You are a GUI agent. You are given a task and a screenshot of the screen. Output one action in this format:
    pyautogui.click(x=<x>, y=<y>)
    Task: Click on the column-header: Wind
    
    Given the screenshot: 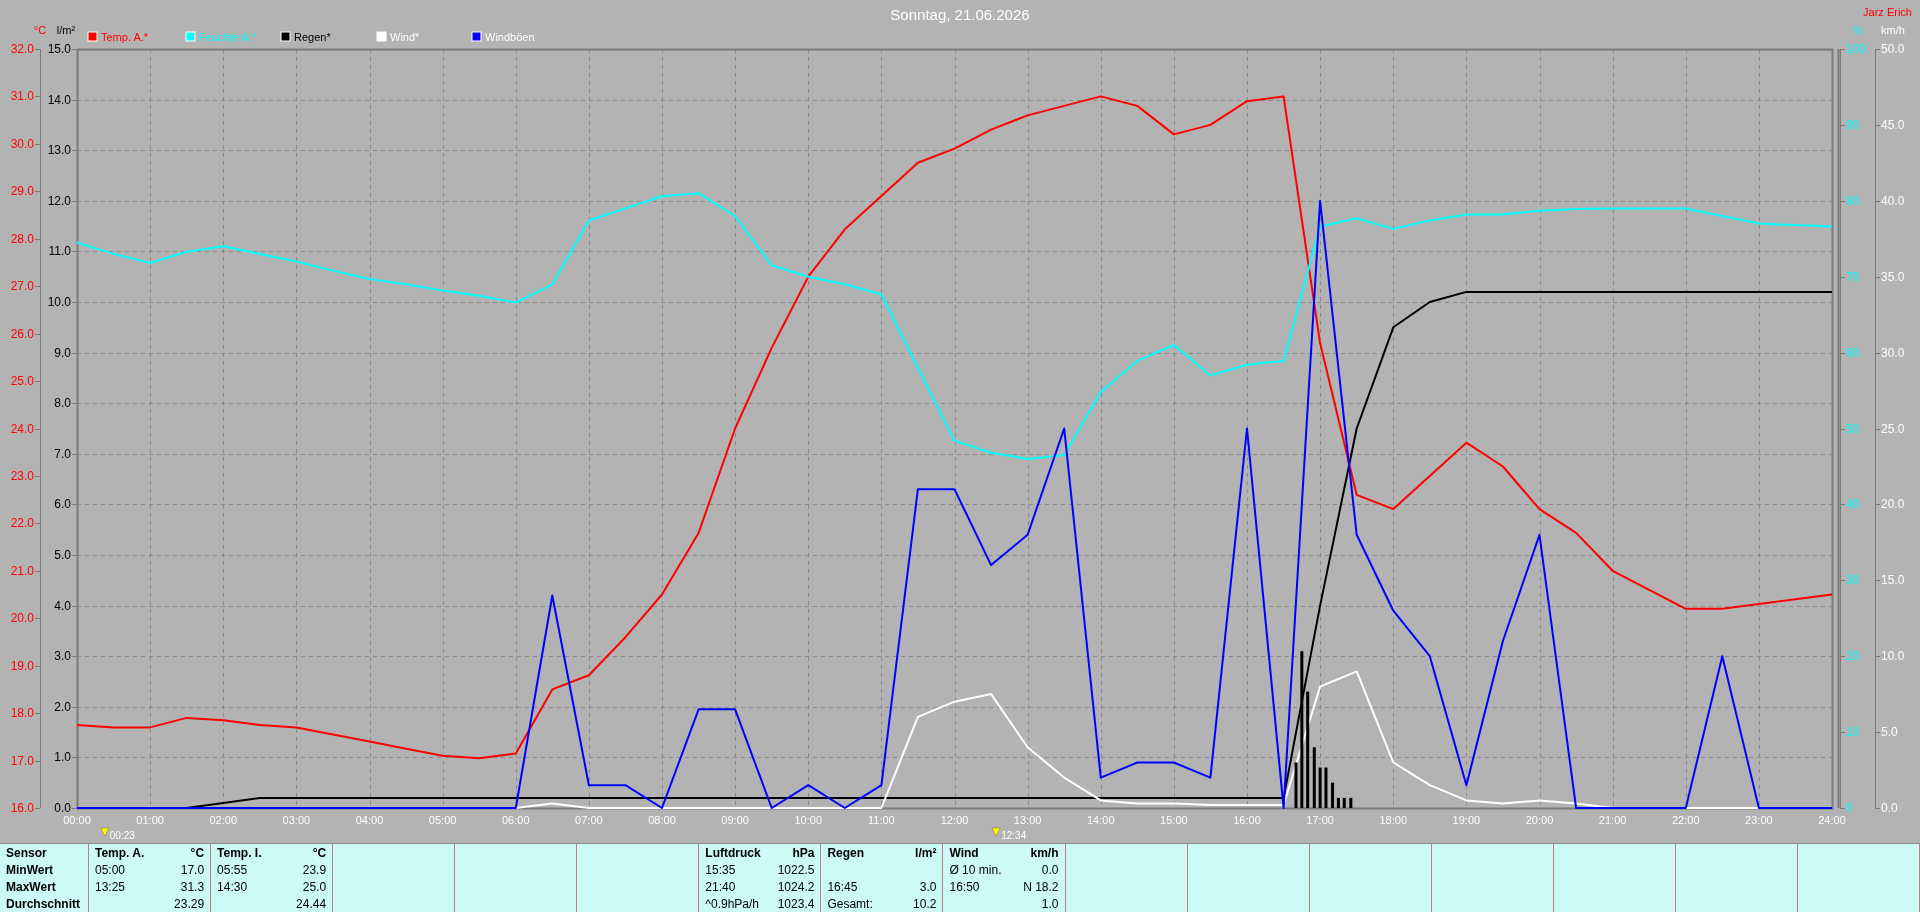 What is the action you would take?
    pyautogui.click(x=964, y=852)
    